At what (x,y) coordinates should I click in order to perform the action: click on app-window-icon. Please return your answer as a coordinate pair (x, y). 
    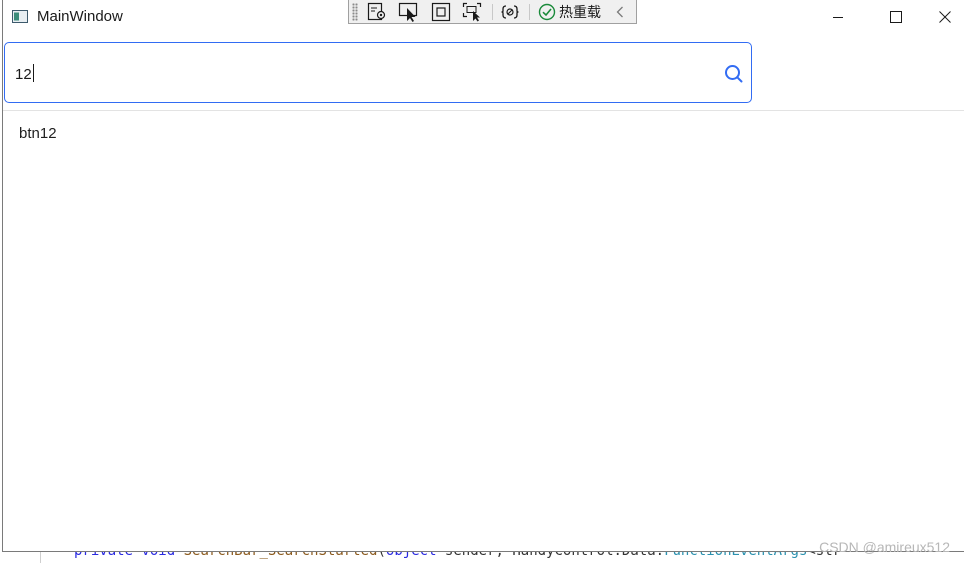
    Looking at the image, I should click on (20, 16).